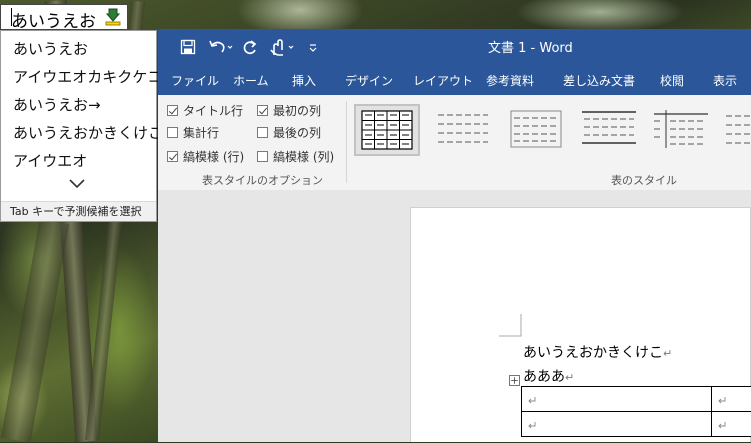 The width and height of the screenshot is (751, 443). What do you see at coordinates (443, 80) in the screenshot?
I see `tab-layout: レイアウト` at bounding box center [443, 80].